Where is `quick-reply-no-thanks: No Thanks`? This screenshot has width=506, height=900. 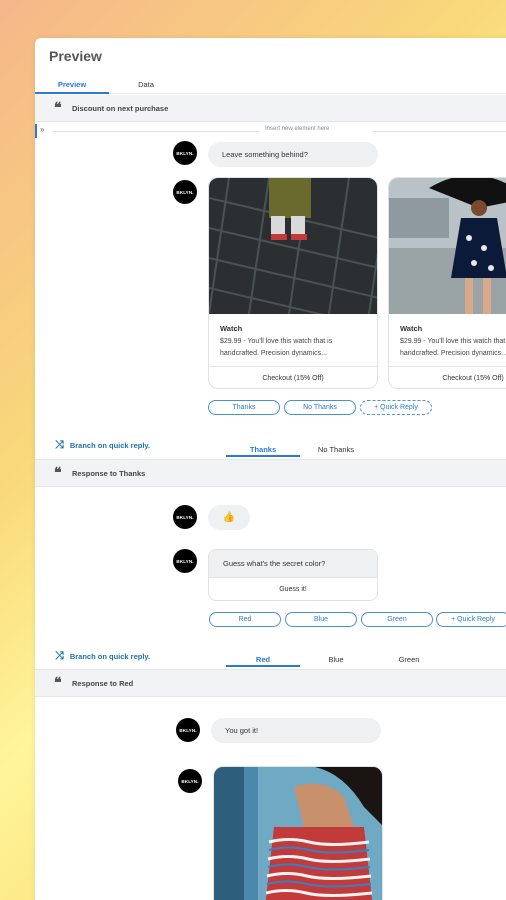 quick-reply-no-thanks: No Thanks is located at coordinates (320, 407).